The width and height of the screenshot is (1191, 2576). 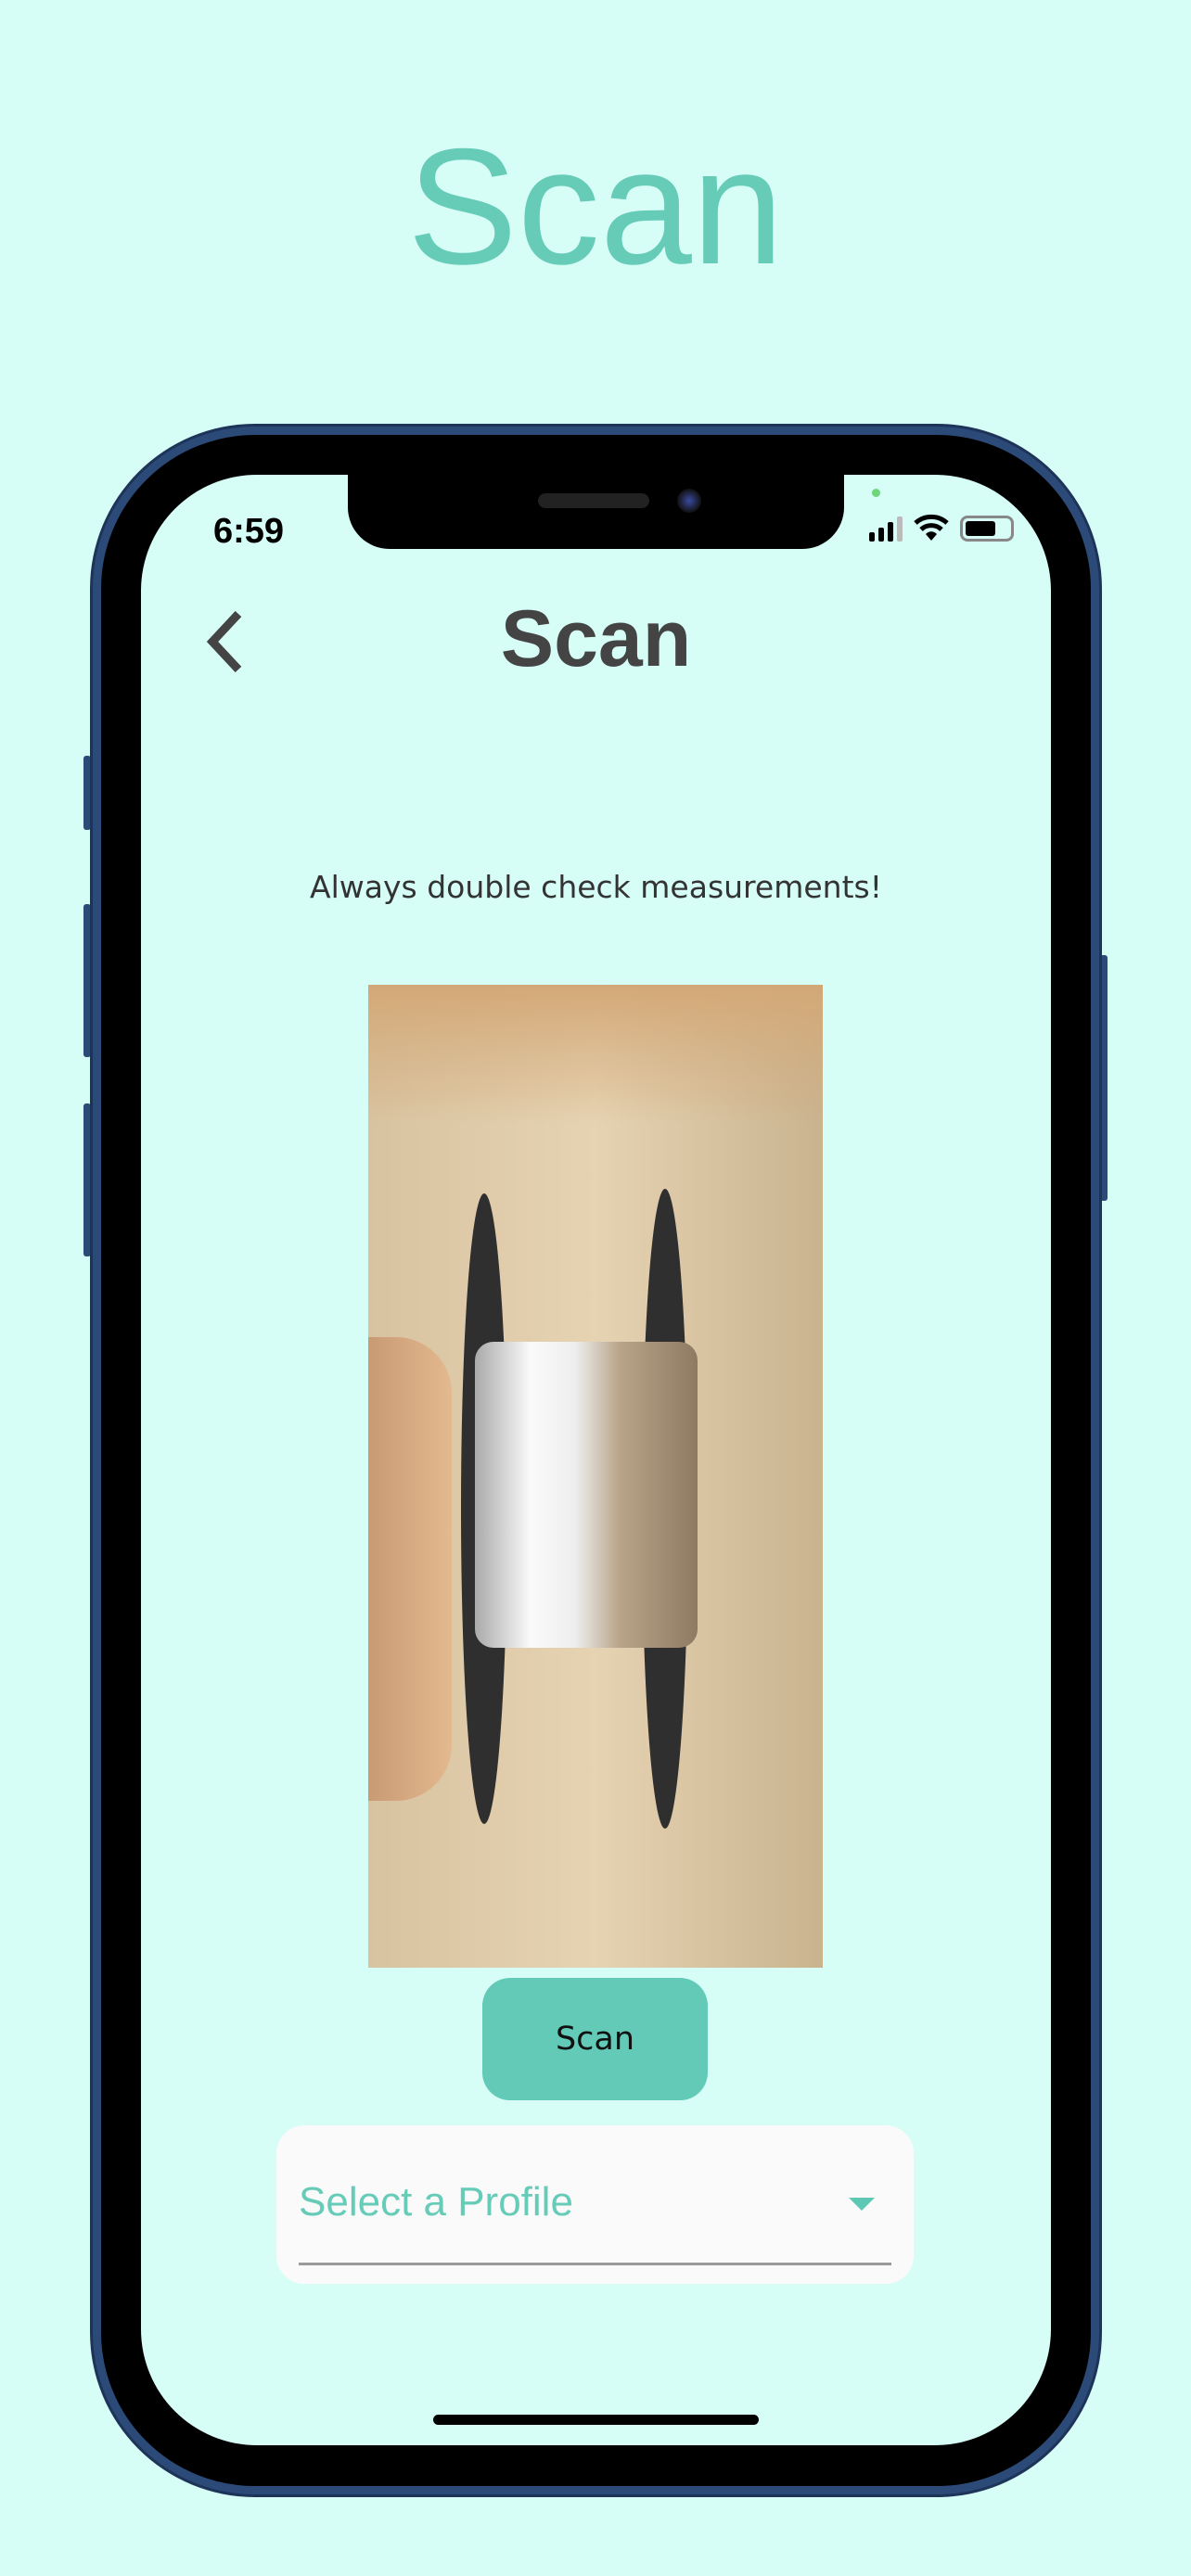 I want to click on volume-down-button, so click(x=87, y=1179).